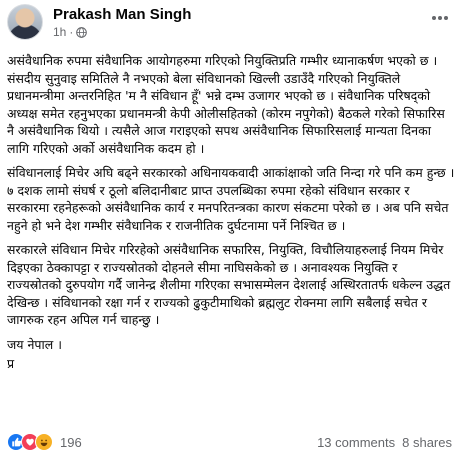 The image size is (462, 455). What do you see at coordinates (229, 442) in the screenshot?
I see `post-footer: 196 13 comments 8 shares` at bounding box center [229, 442].